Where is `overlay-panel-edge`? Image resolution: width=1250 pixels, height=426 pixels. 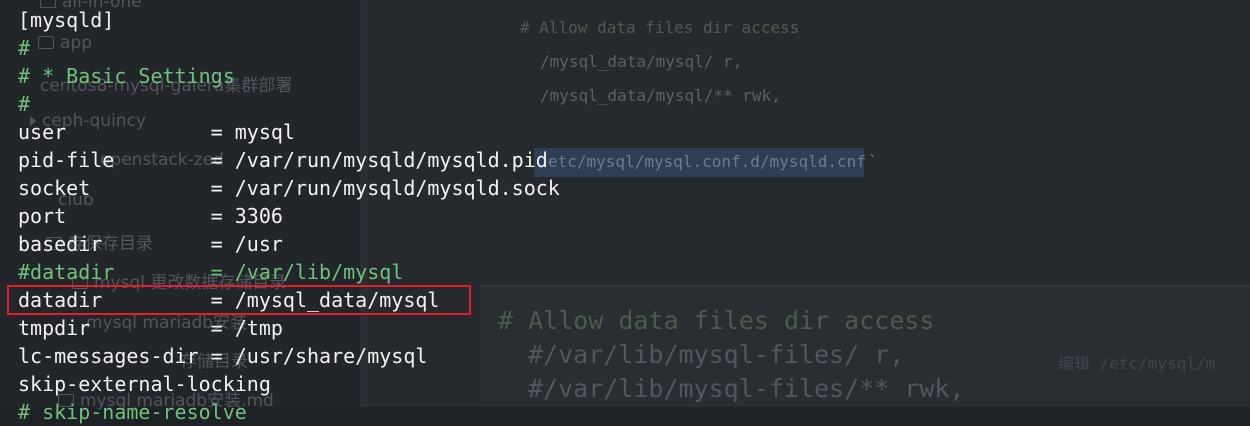 overlay-panel-edge is located at coordinates (865, 285).